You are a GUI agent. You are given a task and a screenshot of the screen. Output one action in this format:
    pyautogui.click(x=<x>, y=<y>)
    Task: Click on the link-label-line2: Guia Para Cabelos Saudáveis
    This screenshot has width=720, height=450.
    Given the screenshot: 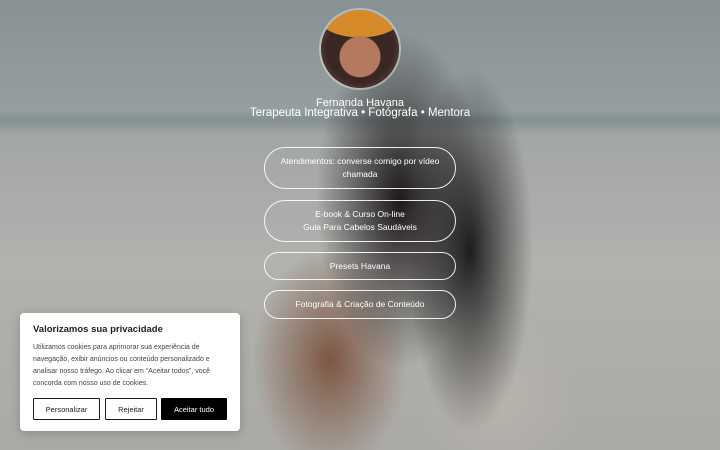 What is the action you would take?
    pyautogui.click(x=360, y=227)
    